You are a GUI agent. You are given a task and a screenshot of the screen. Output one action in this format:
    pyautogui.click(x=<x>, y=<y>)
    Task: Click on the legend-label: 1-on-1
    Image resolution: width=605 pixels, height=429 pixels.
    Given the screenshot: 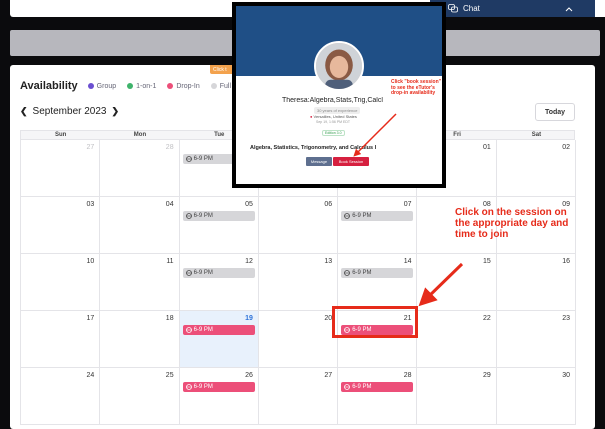 What is the action you would take?
    pyautogui.click(x=146, y=86)
    